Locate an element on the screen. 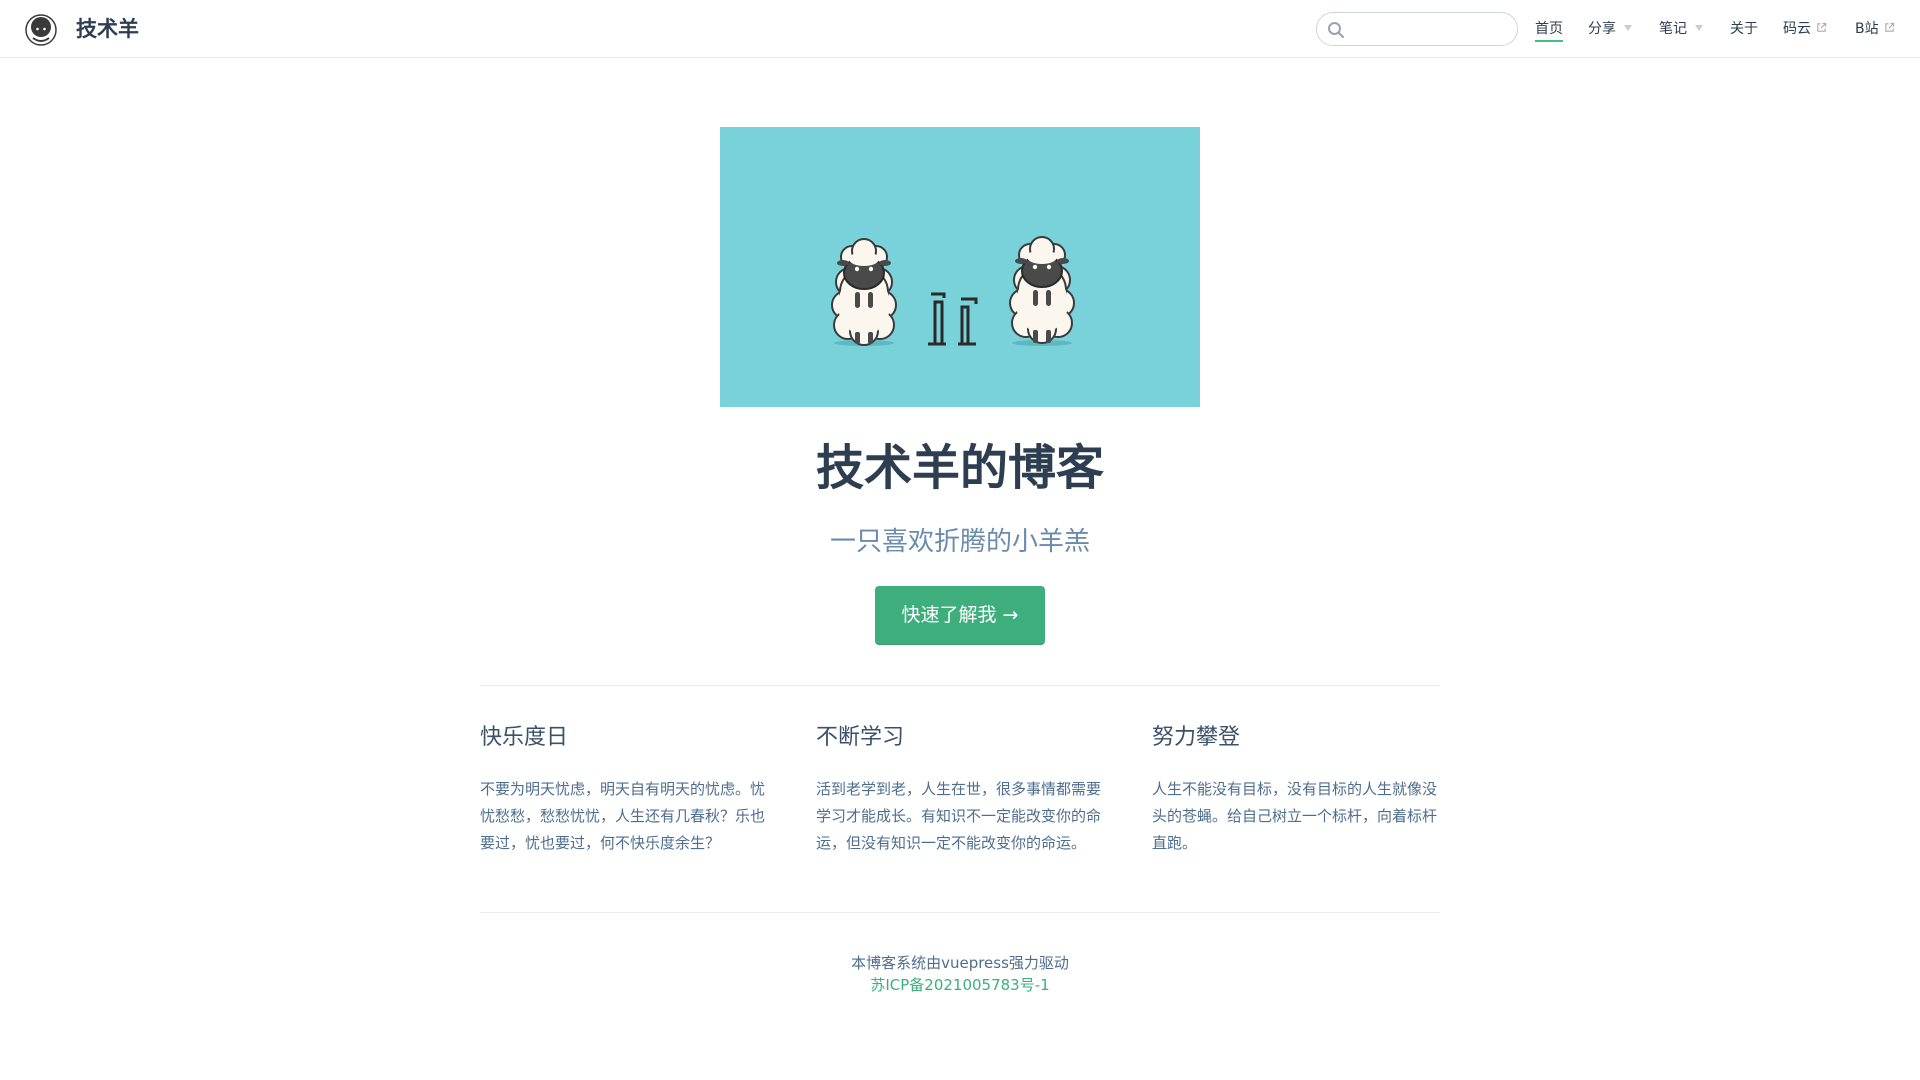  icp-link: 苏ICP备2021005783号-1 is located at coordinates (959, 985).